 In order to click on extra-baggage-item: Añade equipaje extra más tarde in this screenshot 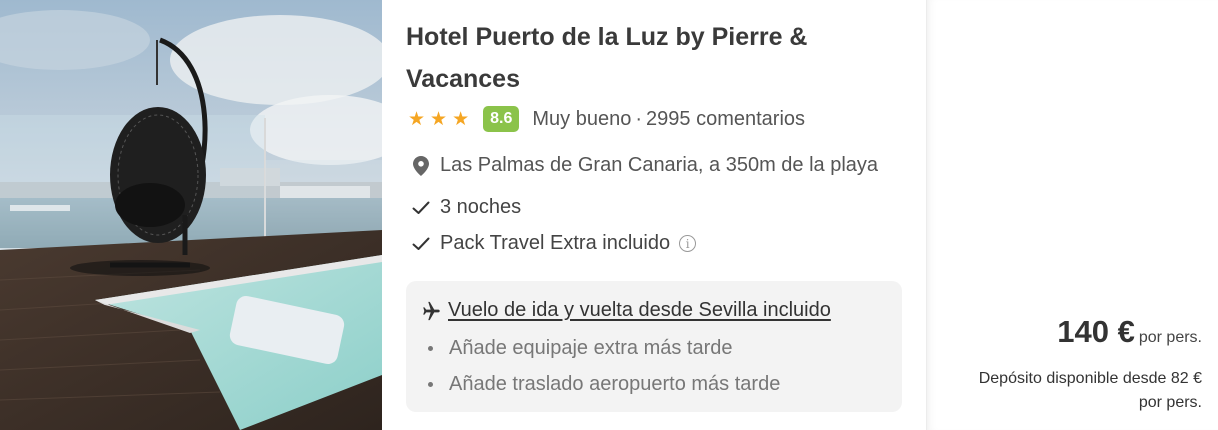, I will do `click(579, 348)`.